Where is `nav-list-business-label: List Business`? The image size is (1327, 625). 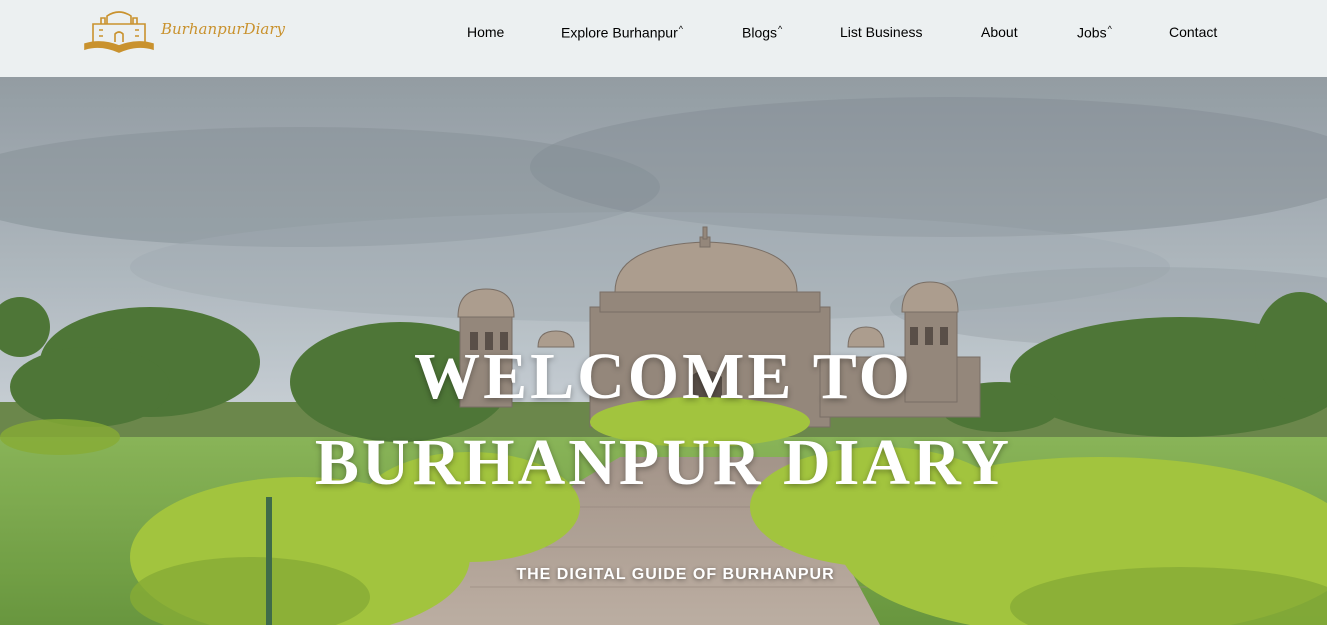
nav-list-business-label: List Business is located at coordinates (881, 32).